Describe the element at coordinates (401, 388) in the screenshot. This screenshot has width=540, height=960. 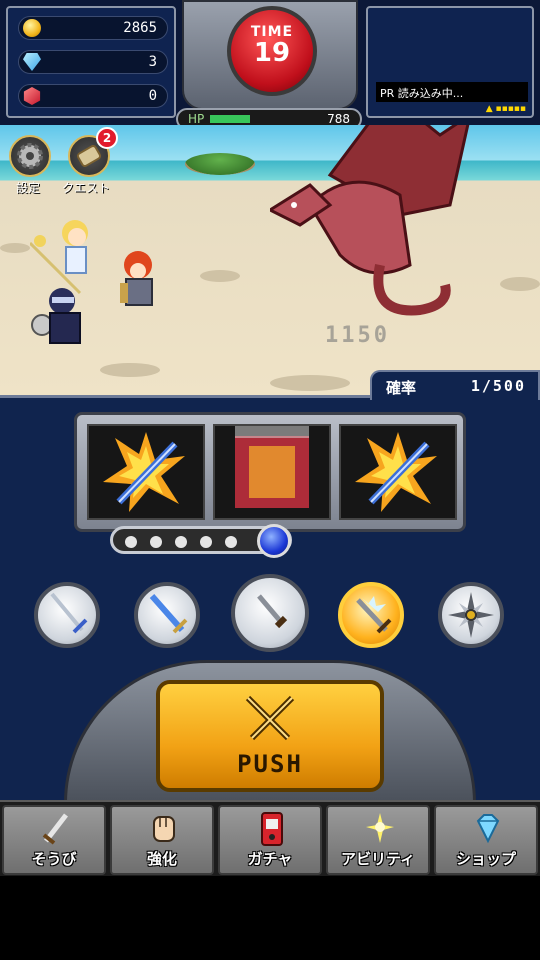
I see `probability-label: 確率` at that location.